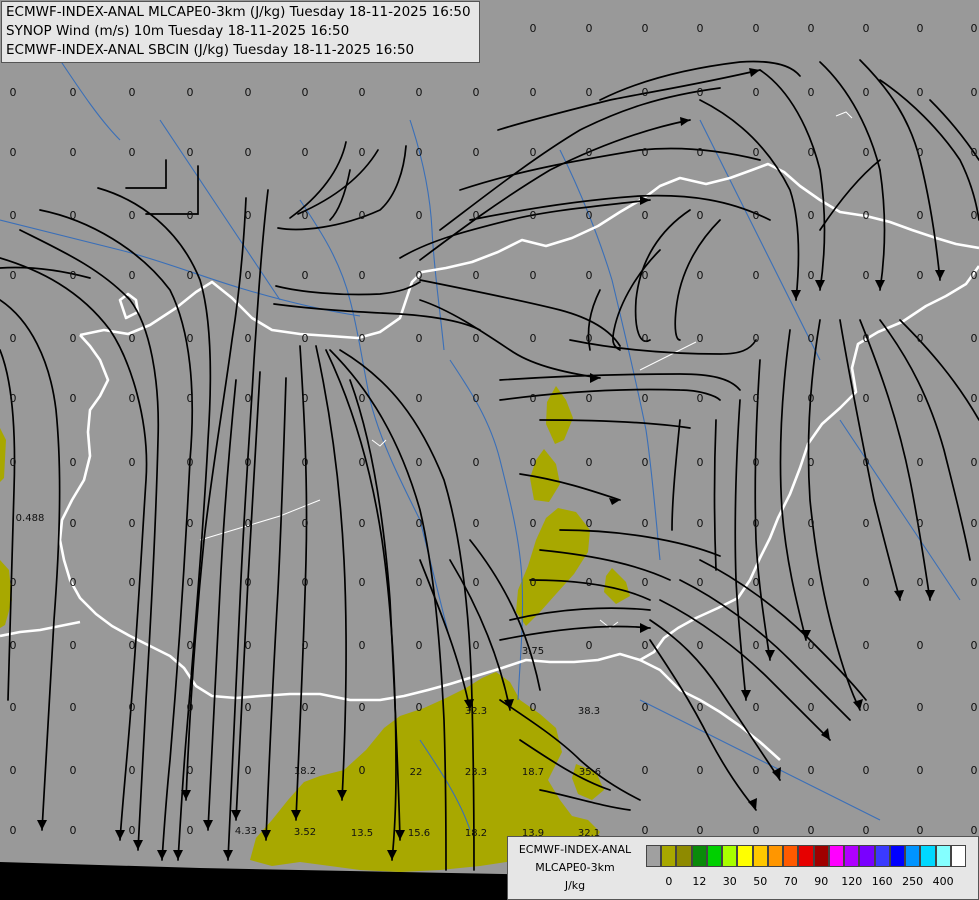  Describe the element at coordinates (30, 518) in the screenshot. I see `cape-value-label: 0.488` at that location.